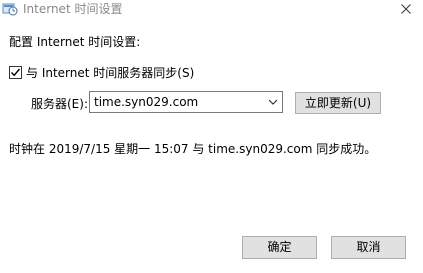 Image resolution: width=423 pixels, height=273 pixels. I want to click on clock-settings-icon, so click(10, 9).